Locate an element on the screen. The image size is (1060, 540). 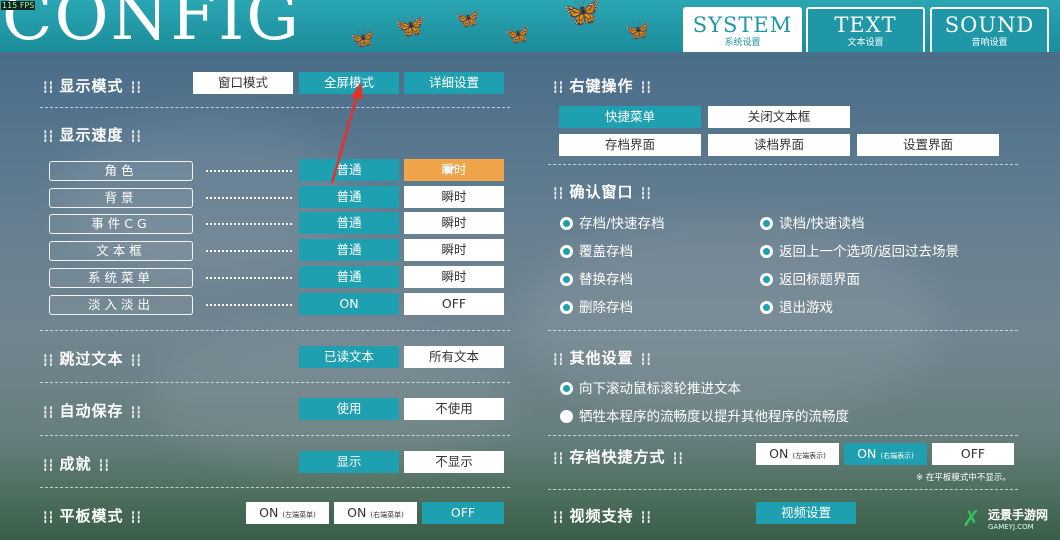
site-watermark: ✗ 远景手游网 GAMEYJ.COM is located at coordinates (1005, 519).